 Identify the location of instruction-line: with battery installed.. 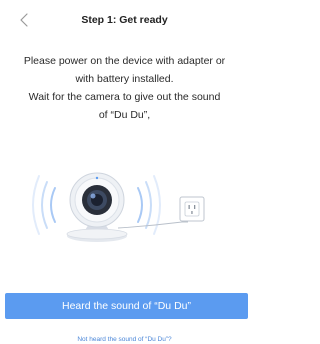
(124, 79).